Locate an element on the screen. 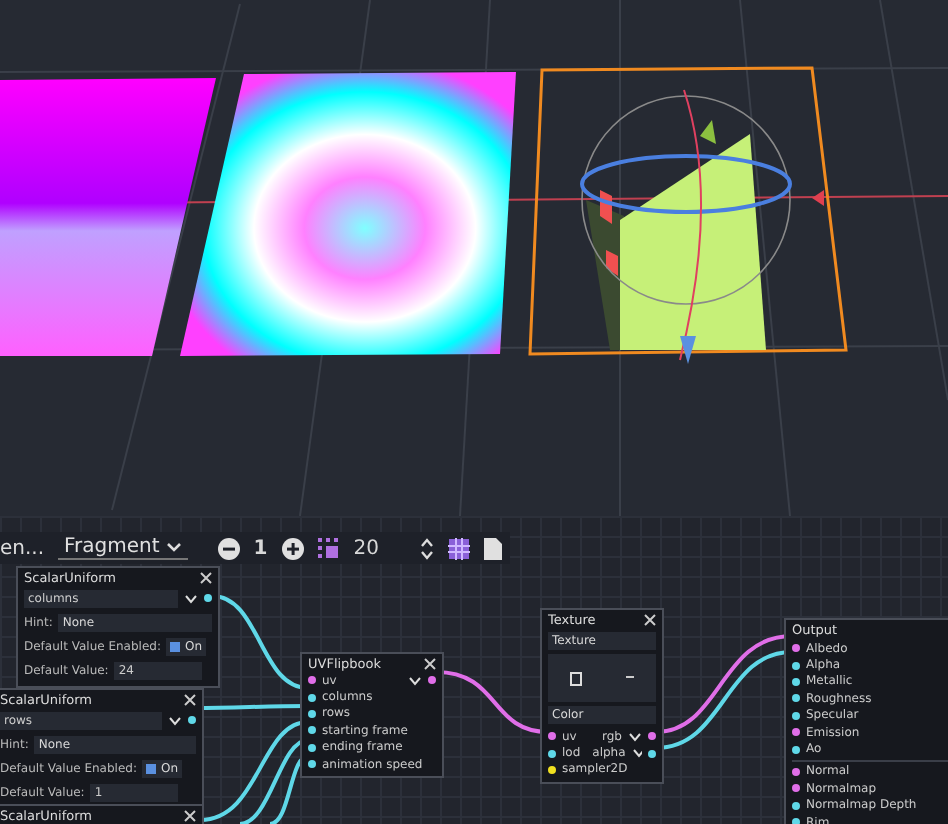 Image resolution: width=948 pixels, height=824 pixels. grid-icon is located at coordinates (458, 548).